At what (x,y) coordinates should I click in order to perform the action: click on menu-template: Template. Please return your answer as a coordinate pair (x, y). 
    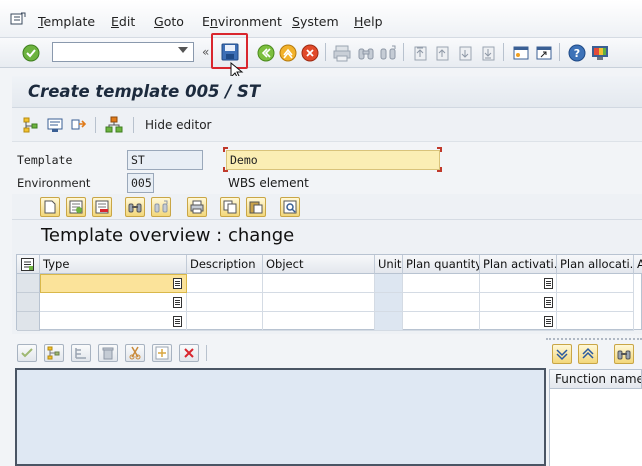
    Looking at the image, I should click on (66, 21).